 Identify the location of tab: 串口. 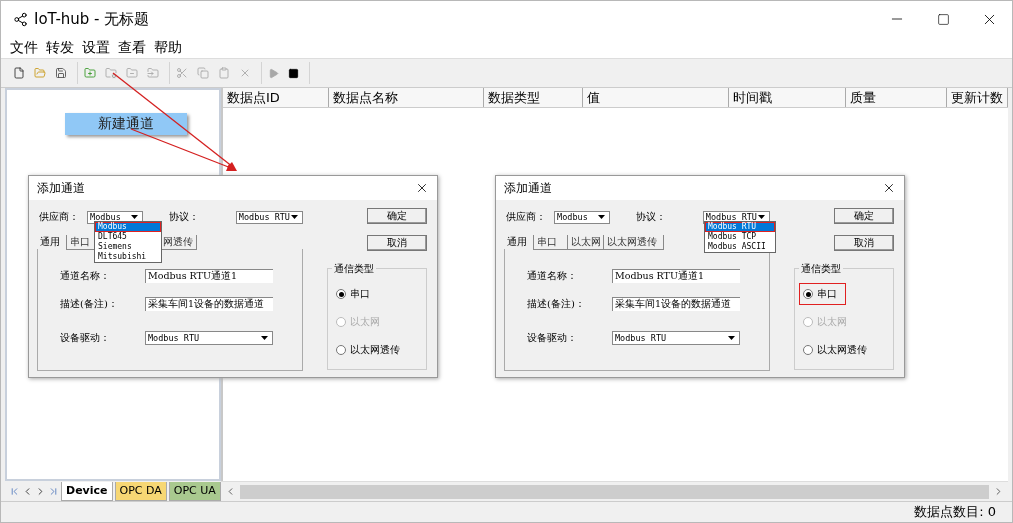
(551, 242).